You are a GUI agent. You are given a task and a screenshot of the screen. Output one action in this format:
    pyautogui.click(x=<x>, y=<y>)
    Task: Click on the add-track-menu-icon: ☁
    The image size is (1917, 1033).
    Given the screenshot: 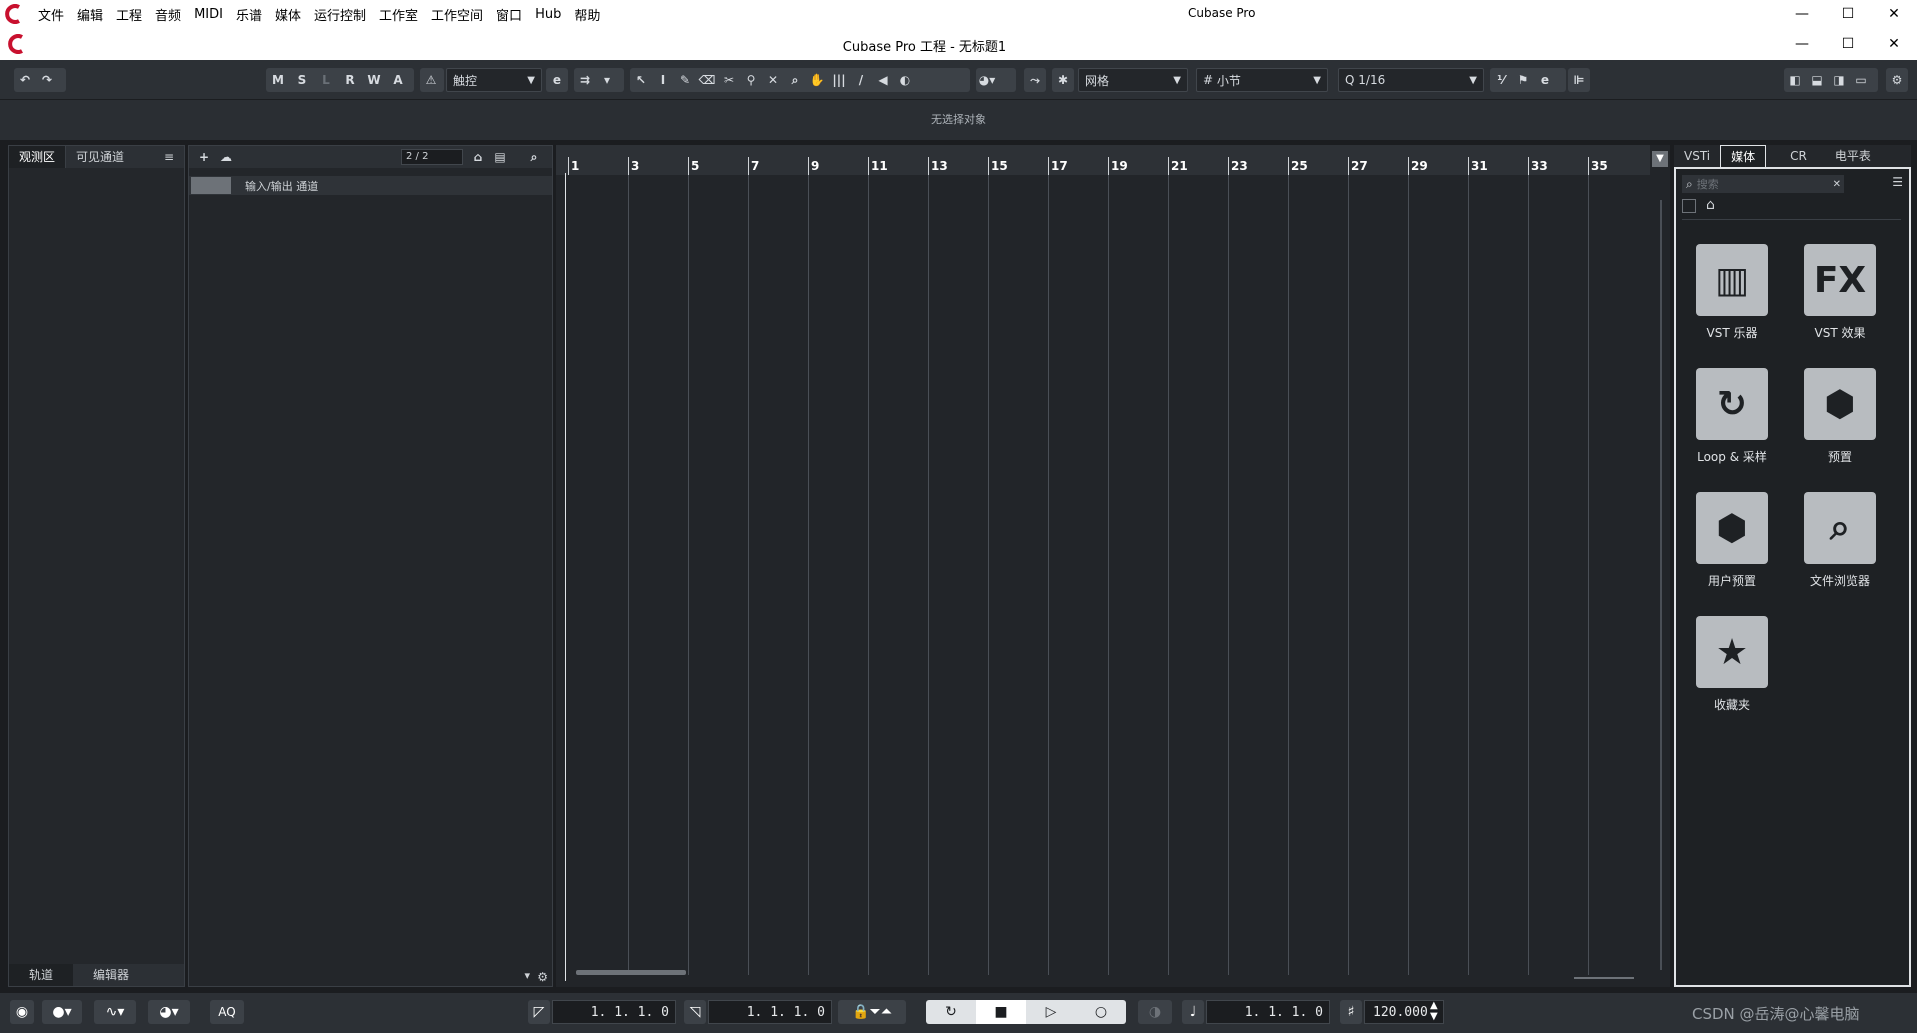 What is the action you would take?
    pyautogui.click(x=226, y=157)
    